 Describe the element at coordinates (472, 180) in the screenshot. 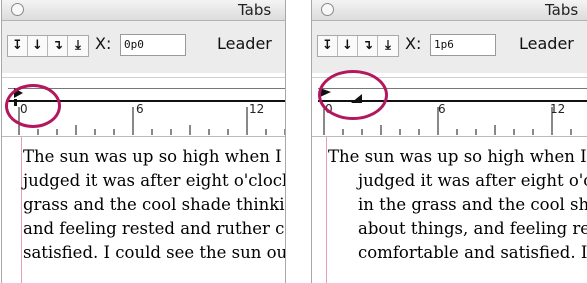

I see `text-line: judged it was after eight o'clock.` at that location.